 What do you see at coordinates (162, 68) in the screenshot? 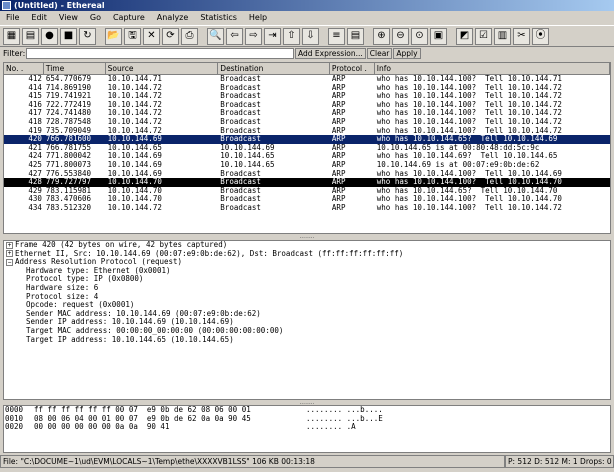
I see `column-header-source: Source` at bounding box center [162, 68].